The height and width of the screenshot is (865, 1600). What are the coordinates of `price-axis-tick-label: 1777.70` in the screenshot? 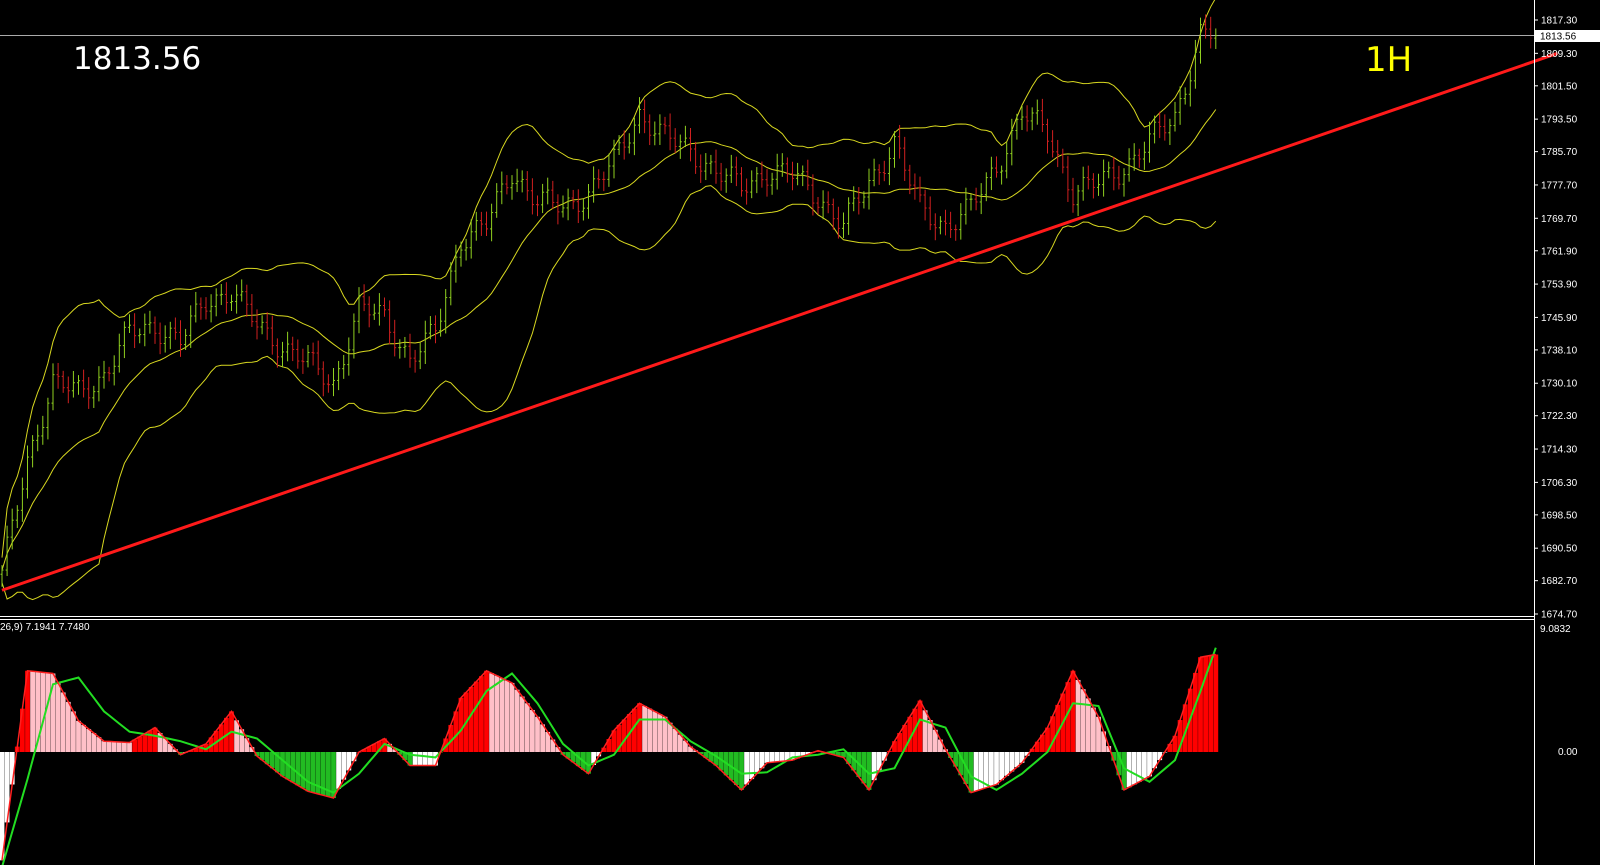 It's located at (1559, 185).